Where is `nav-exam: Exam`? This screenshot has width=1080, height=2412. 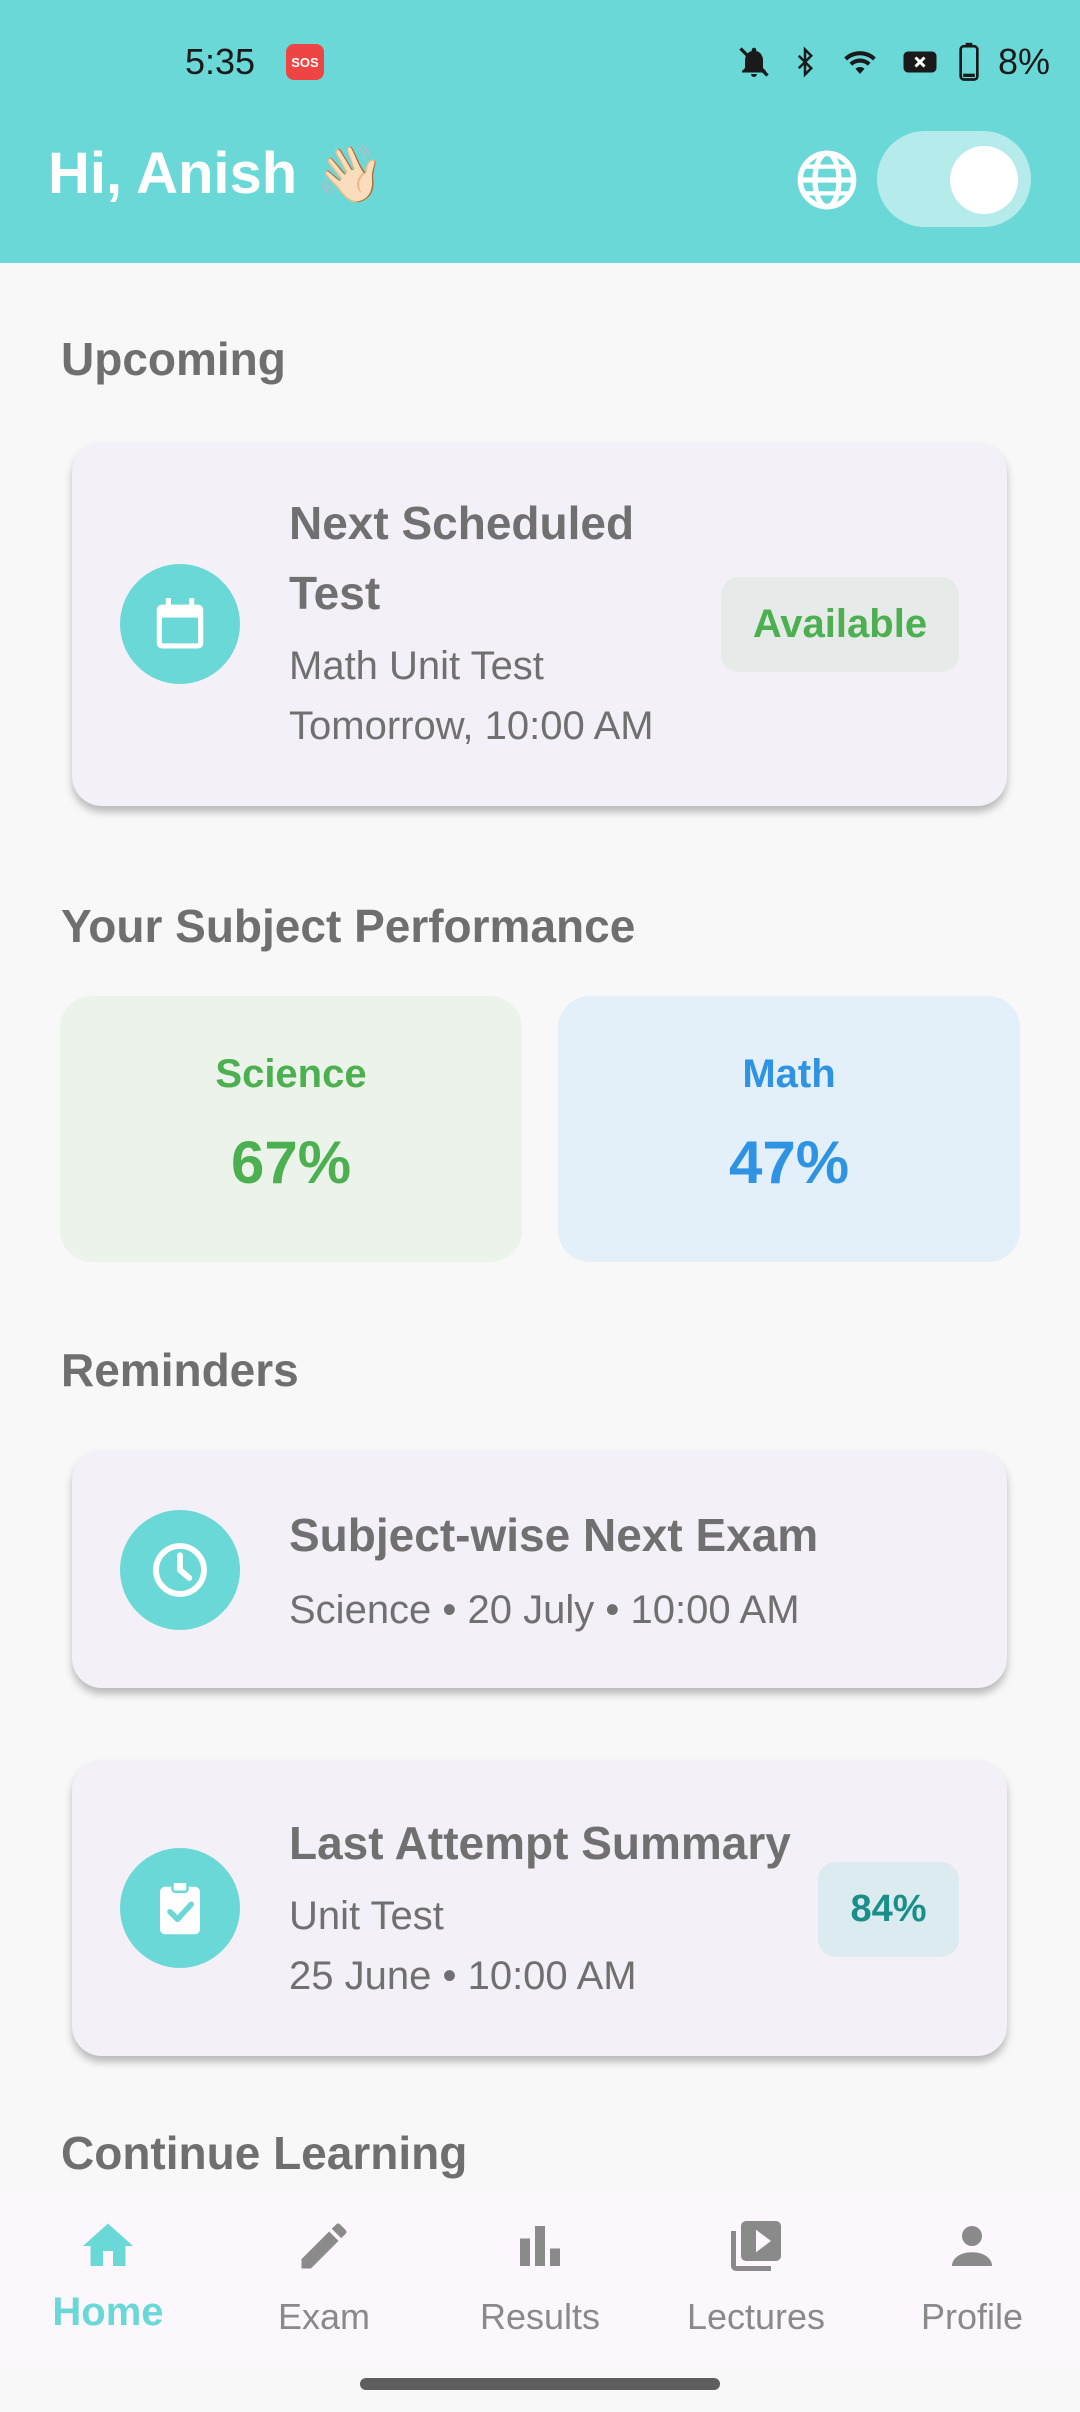 nav-exam: Exam is located at coordinates (324, 2277).